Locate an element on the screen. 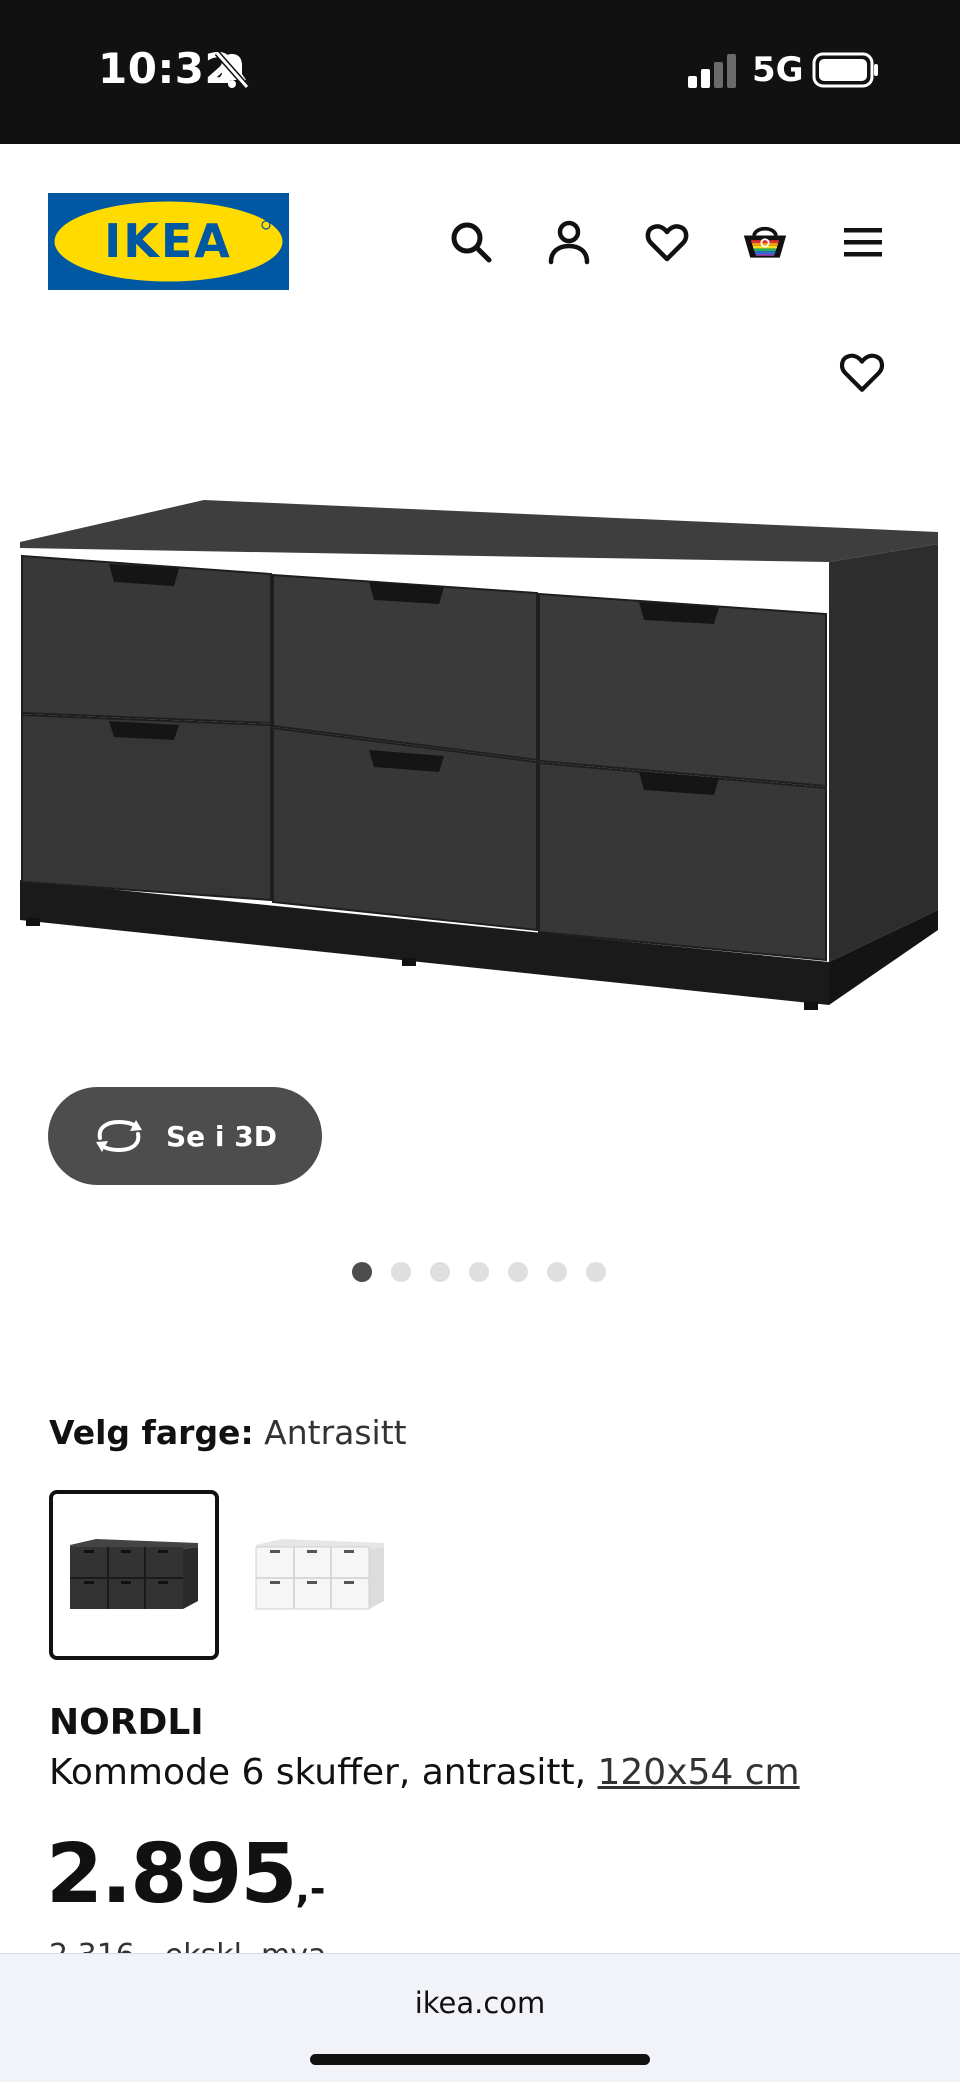 This screenshot has height=2082, width=960. search-button is located at coordinates (471, 242).